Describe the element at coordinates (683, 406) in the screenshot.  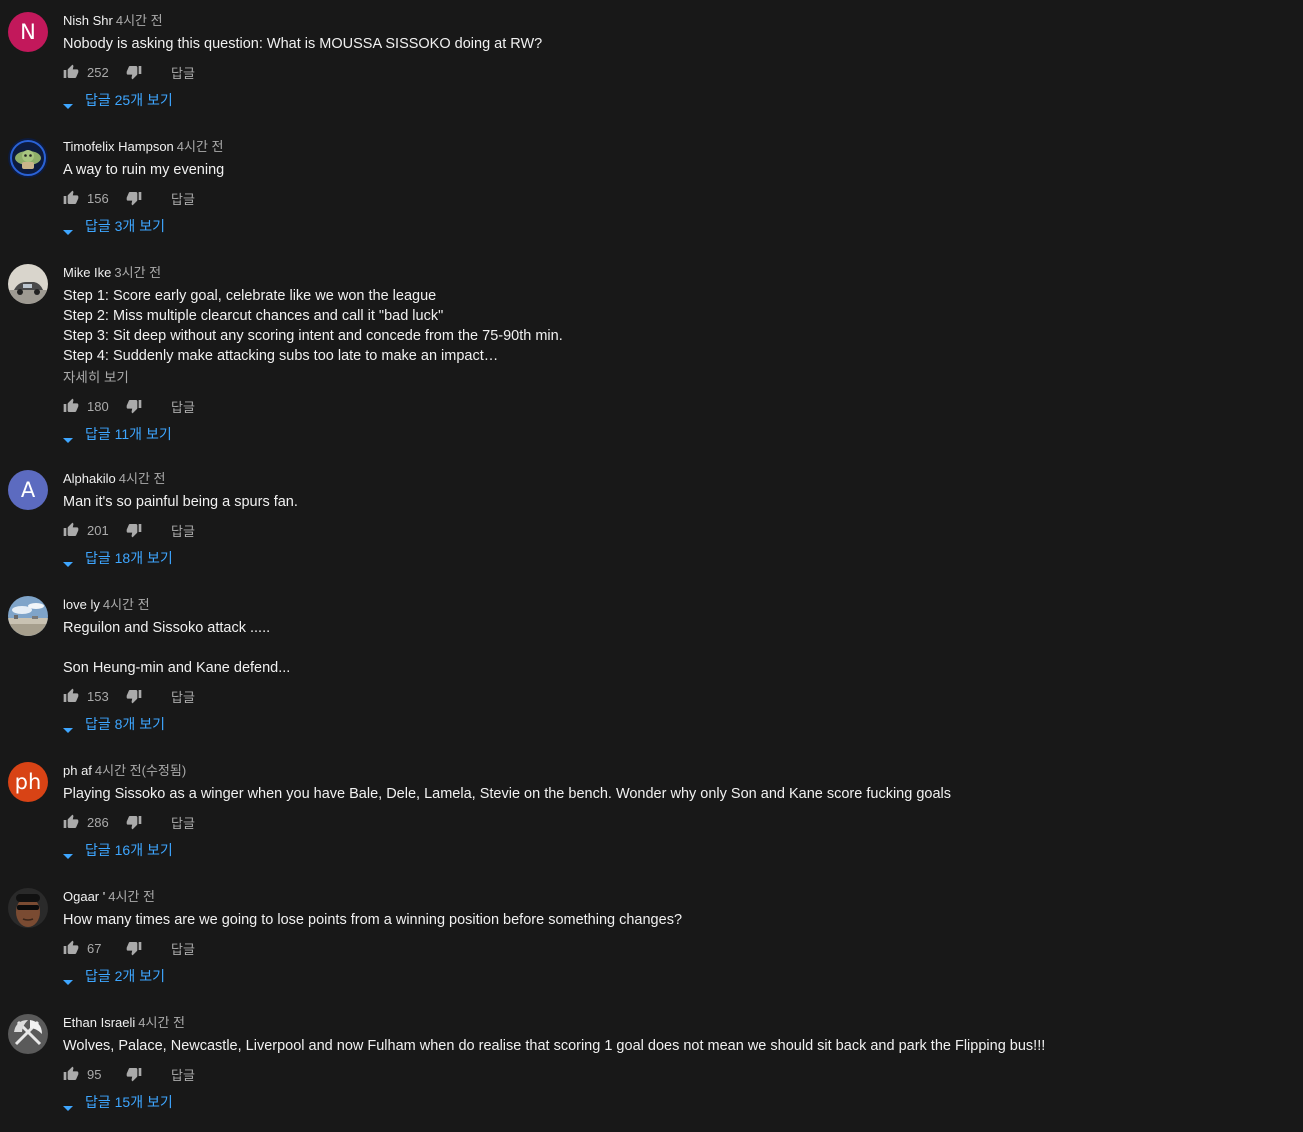
I see `comment-actions: 180 답글` at that location.